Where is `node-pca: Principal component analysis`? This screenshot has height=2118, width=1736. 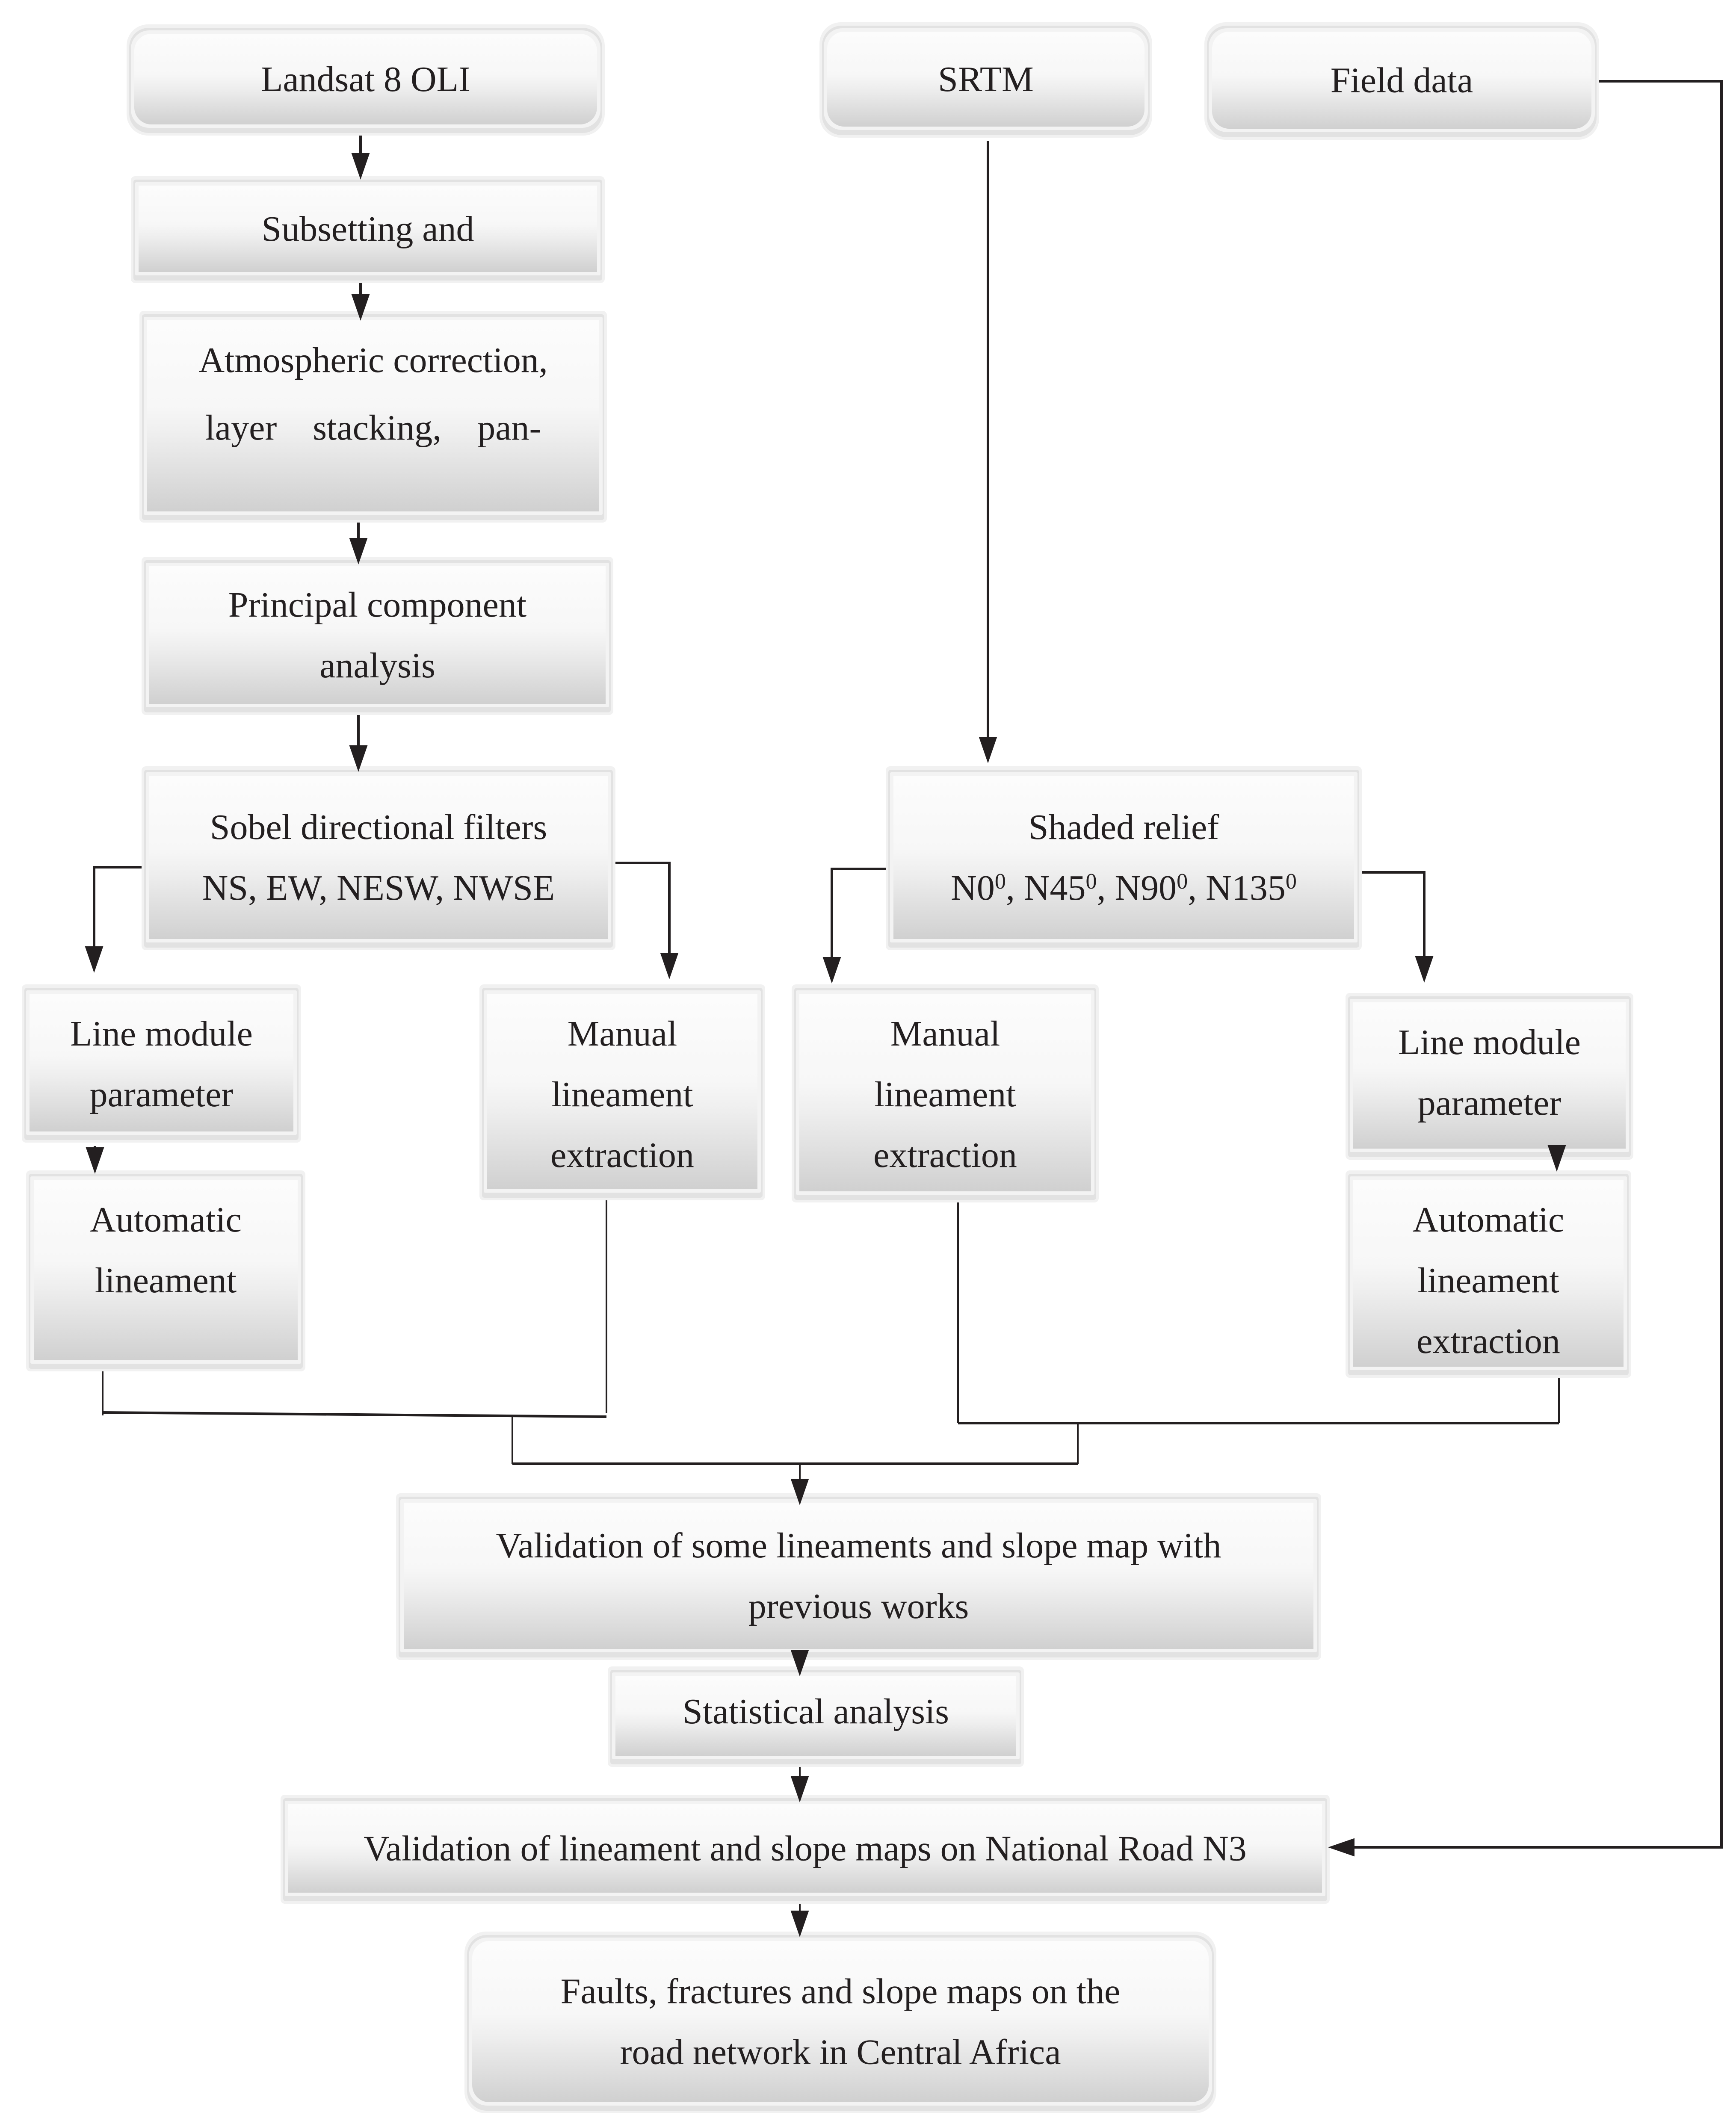 node-pca: Principal component analysis is located at coordinates (378, 636).